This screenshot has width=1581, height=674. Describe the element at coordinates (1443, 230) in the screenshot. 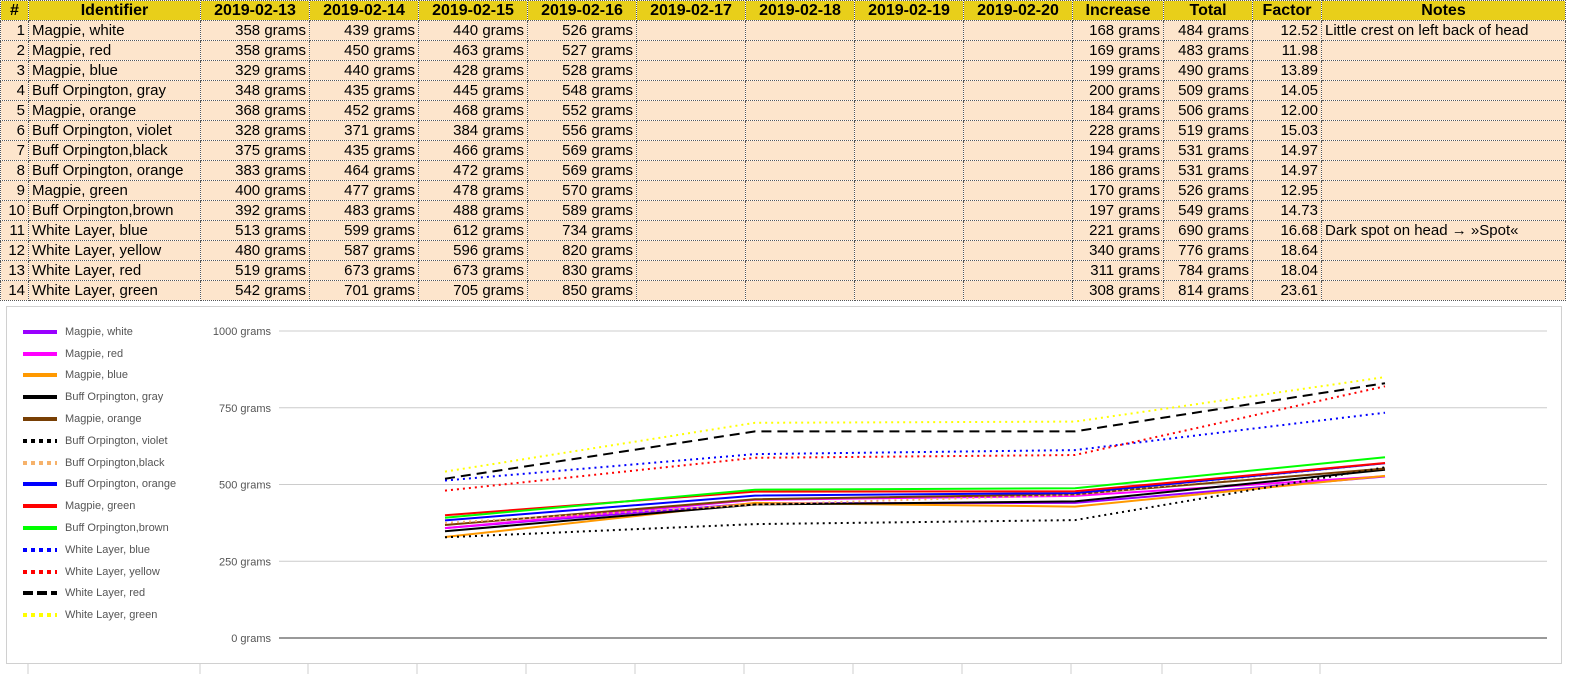

I see `table-cell: Dark spot on head → »Spot«` at that location.